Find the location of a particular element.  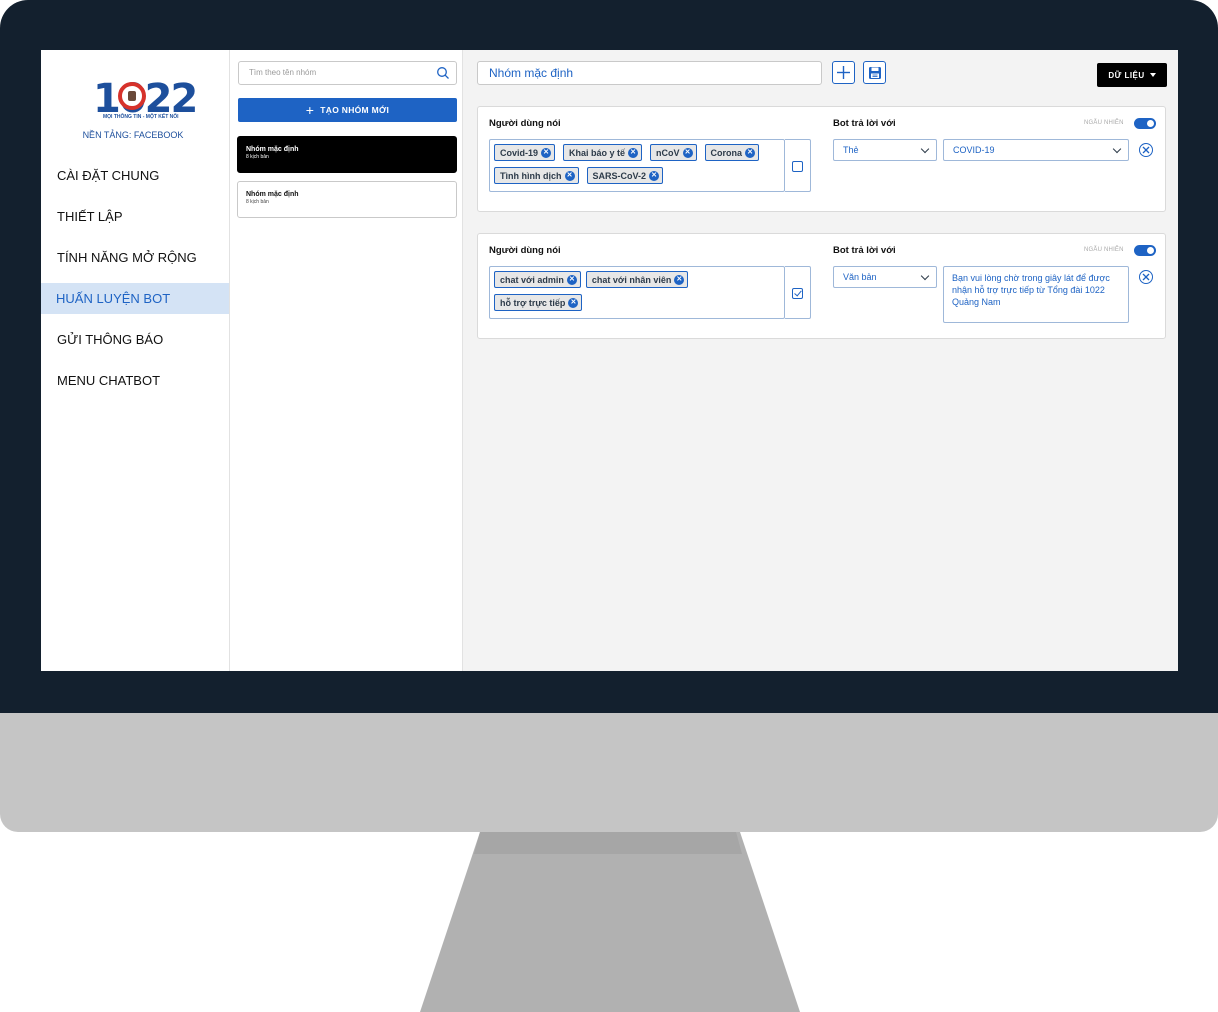

phrase-tag: hỗ trợ trực tiếp ✕ is located at coordinates (538, 302).